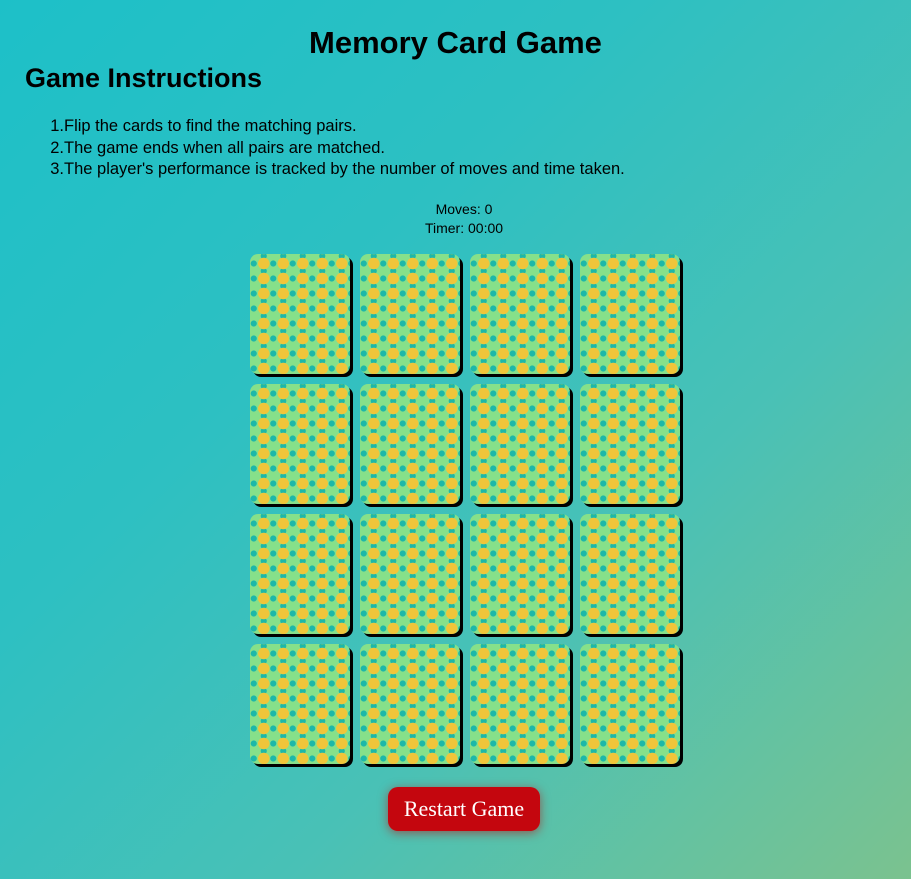 The height and width of the screenshot is (879, 911). I want to click on game-stats: Moves: 0 Timer: 00:00, so click(455, 219).